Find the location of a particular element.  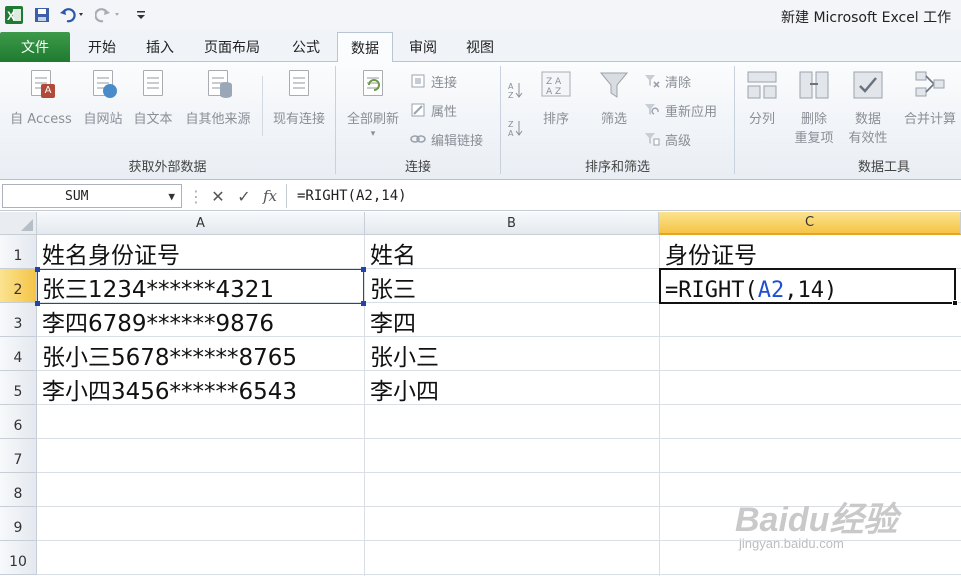

consolidate-icon is located at coordinates (930, 85).